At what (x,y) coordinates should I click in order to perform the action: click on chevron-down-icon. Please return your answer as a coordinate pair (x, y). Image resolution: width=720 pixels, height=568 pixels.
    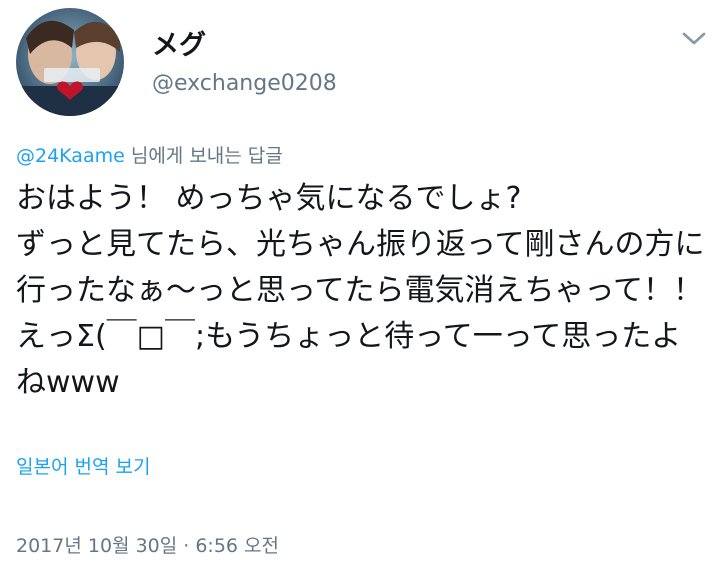
    Looking at the image, I should click on (694, 38).